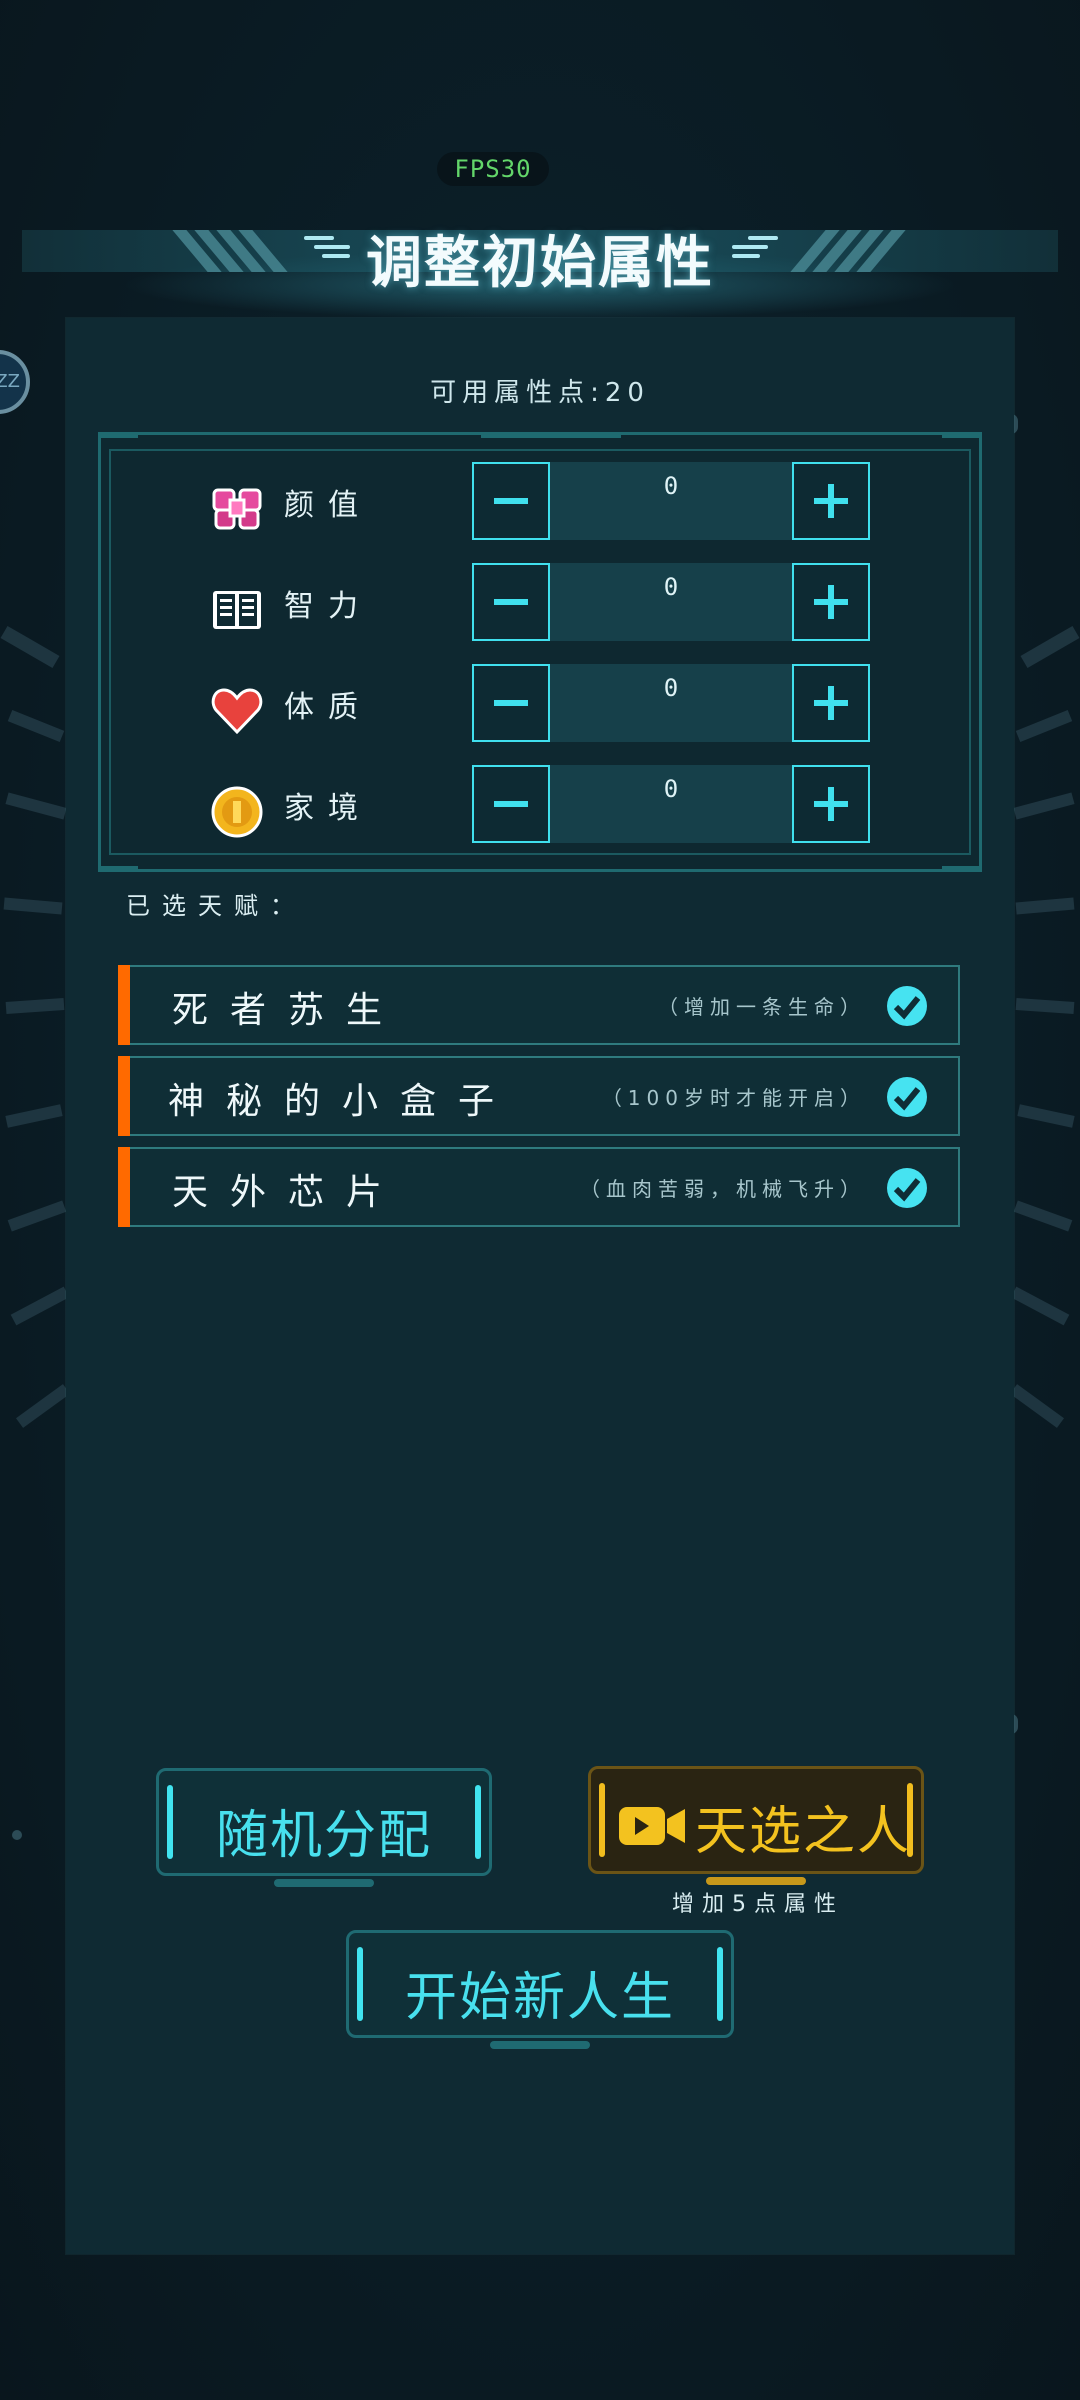  I want to click on selected-talents-heading: 已选天赋：, so click(216, 906).